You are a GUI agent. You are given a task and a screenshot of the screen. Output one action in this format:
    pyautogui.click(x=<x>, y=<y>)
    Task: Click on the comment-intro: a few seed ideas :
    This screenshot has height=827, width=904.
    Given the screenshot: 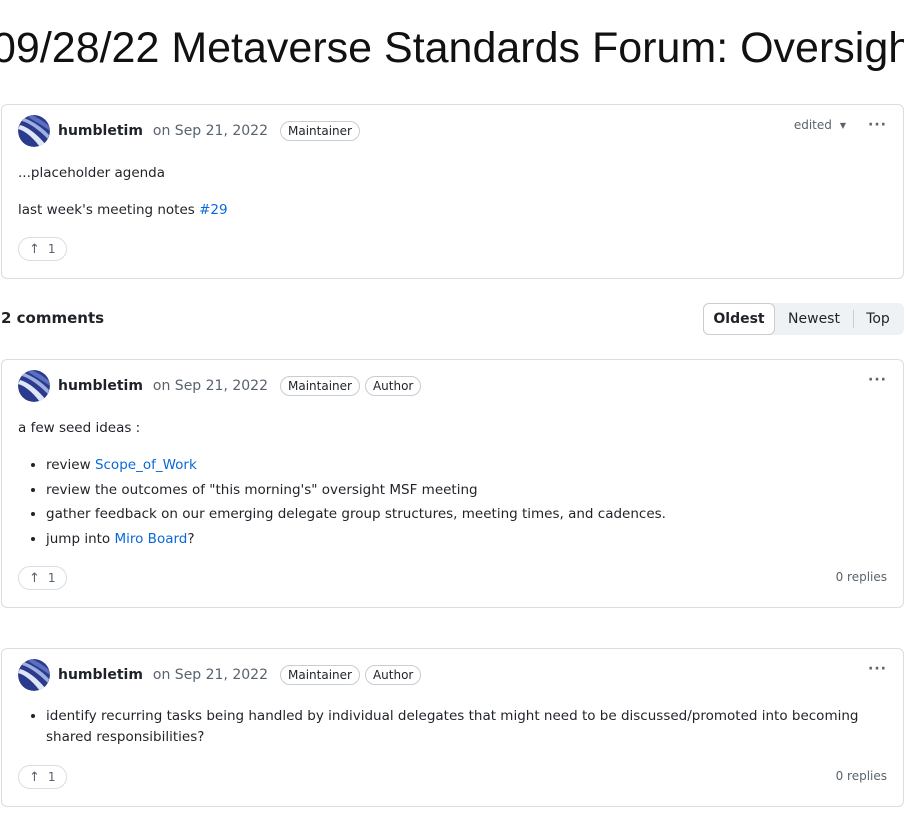 What is the action you would take?
    pyautogui.click(x=79, y=428)
    